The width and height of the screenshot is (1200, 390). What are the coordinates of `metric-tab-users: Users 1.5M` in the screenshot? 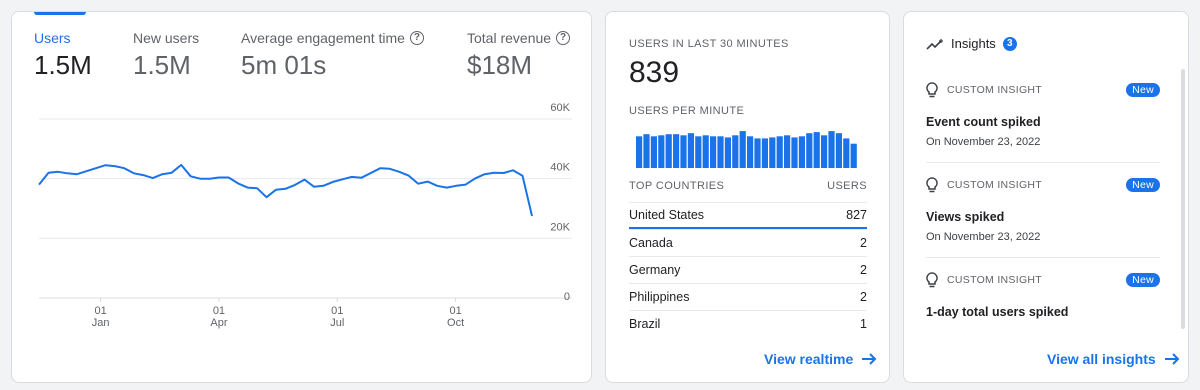 It's located at (63, 55).